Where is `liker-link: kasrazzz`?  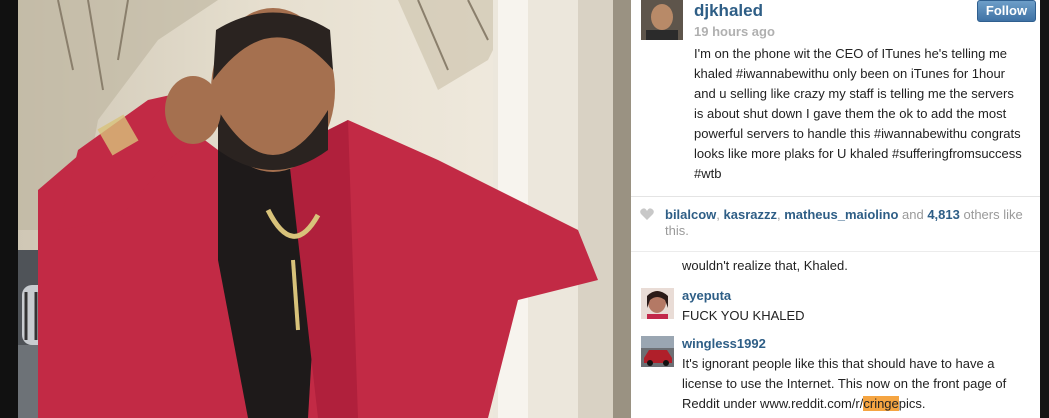
liker-link: kasrazzz is located at coordinates (750, 214).